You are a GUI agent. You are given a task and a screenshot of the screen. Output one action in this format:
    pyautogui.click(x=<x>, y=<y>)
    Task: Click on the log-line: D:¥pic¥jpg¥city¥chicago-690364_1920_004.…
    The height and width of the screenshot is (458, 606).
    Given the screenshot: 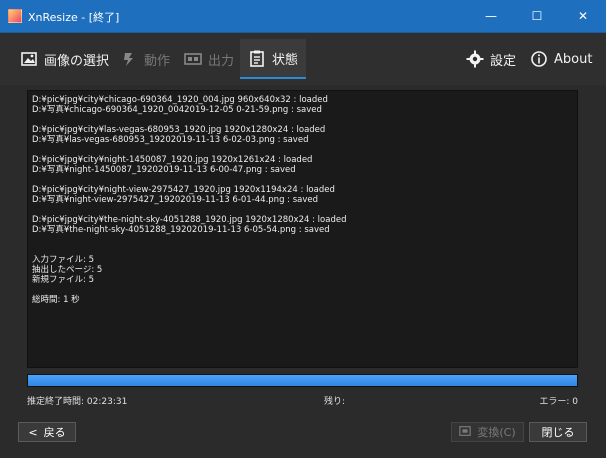 What is the action you would take?
    pyautogui.click(x=180, y=100)
    